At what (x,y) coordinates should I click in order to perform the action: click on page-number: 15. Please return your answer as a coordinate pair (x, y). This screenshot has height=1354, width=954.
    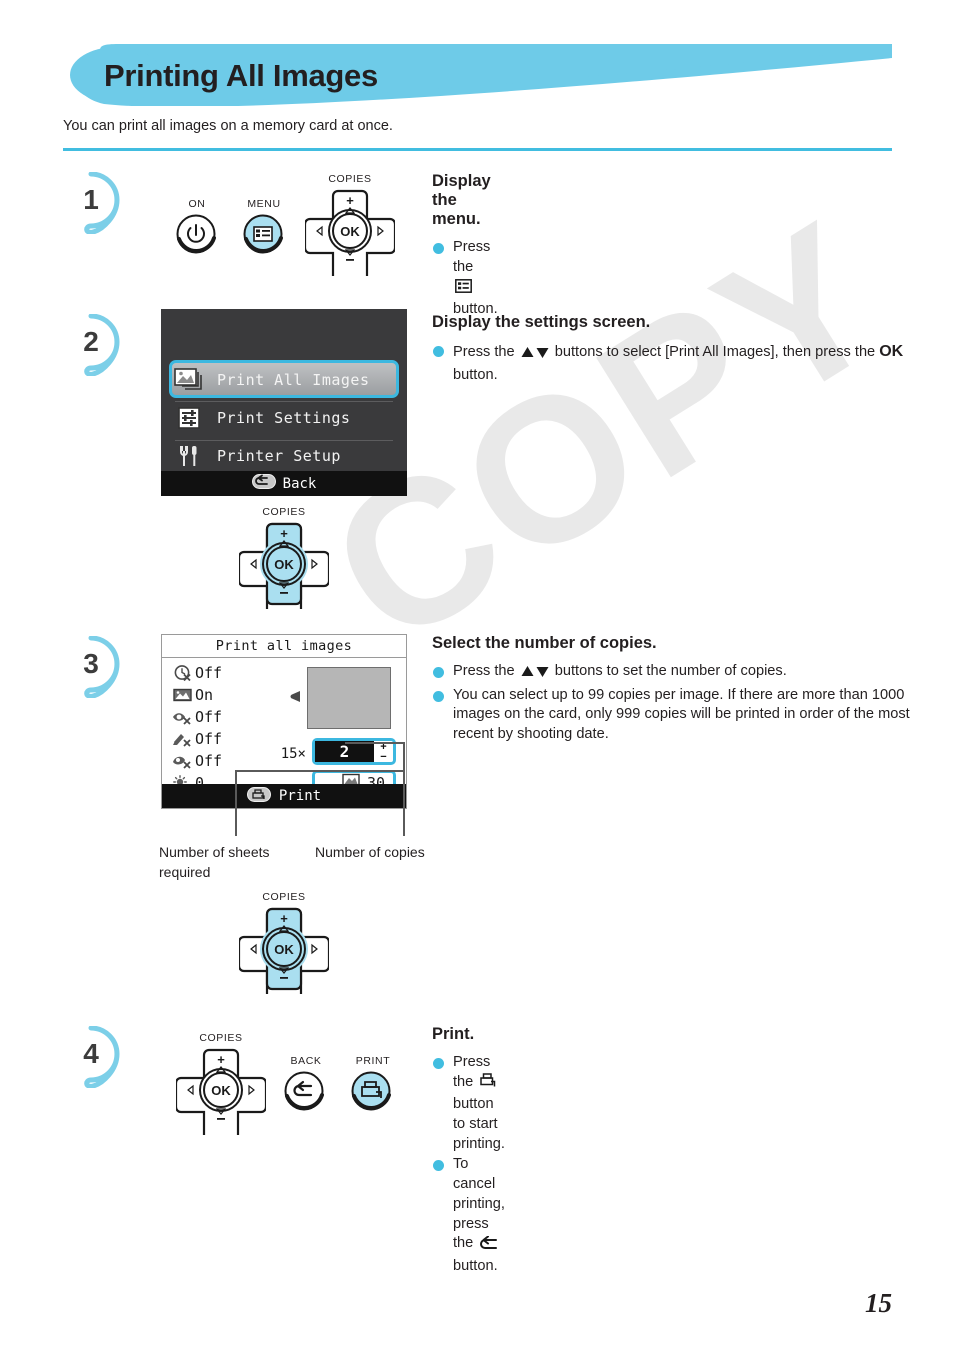
    Looking at the image, I should click on (878, 1303).